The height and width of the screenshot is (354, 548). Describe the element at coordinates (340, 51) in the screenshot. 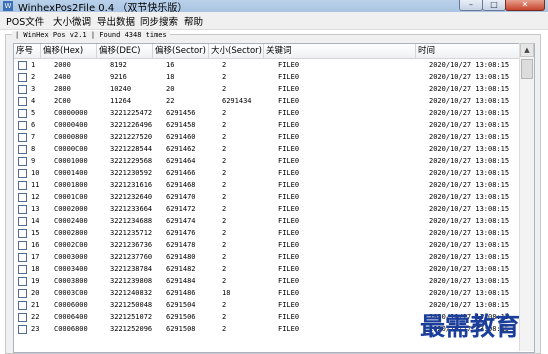

I see `col-keyword: 关键词` at that location.